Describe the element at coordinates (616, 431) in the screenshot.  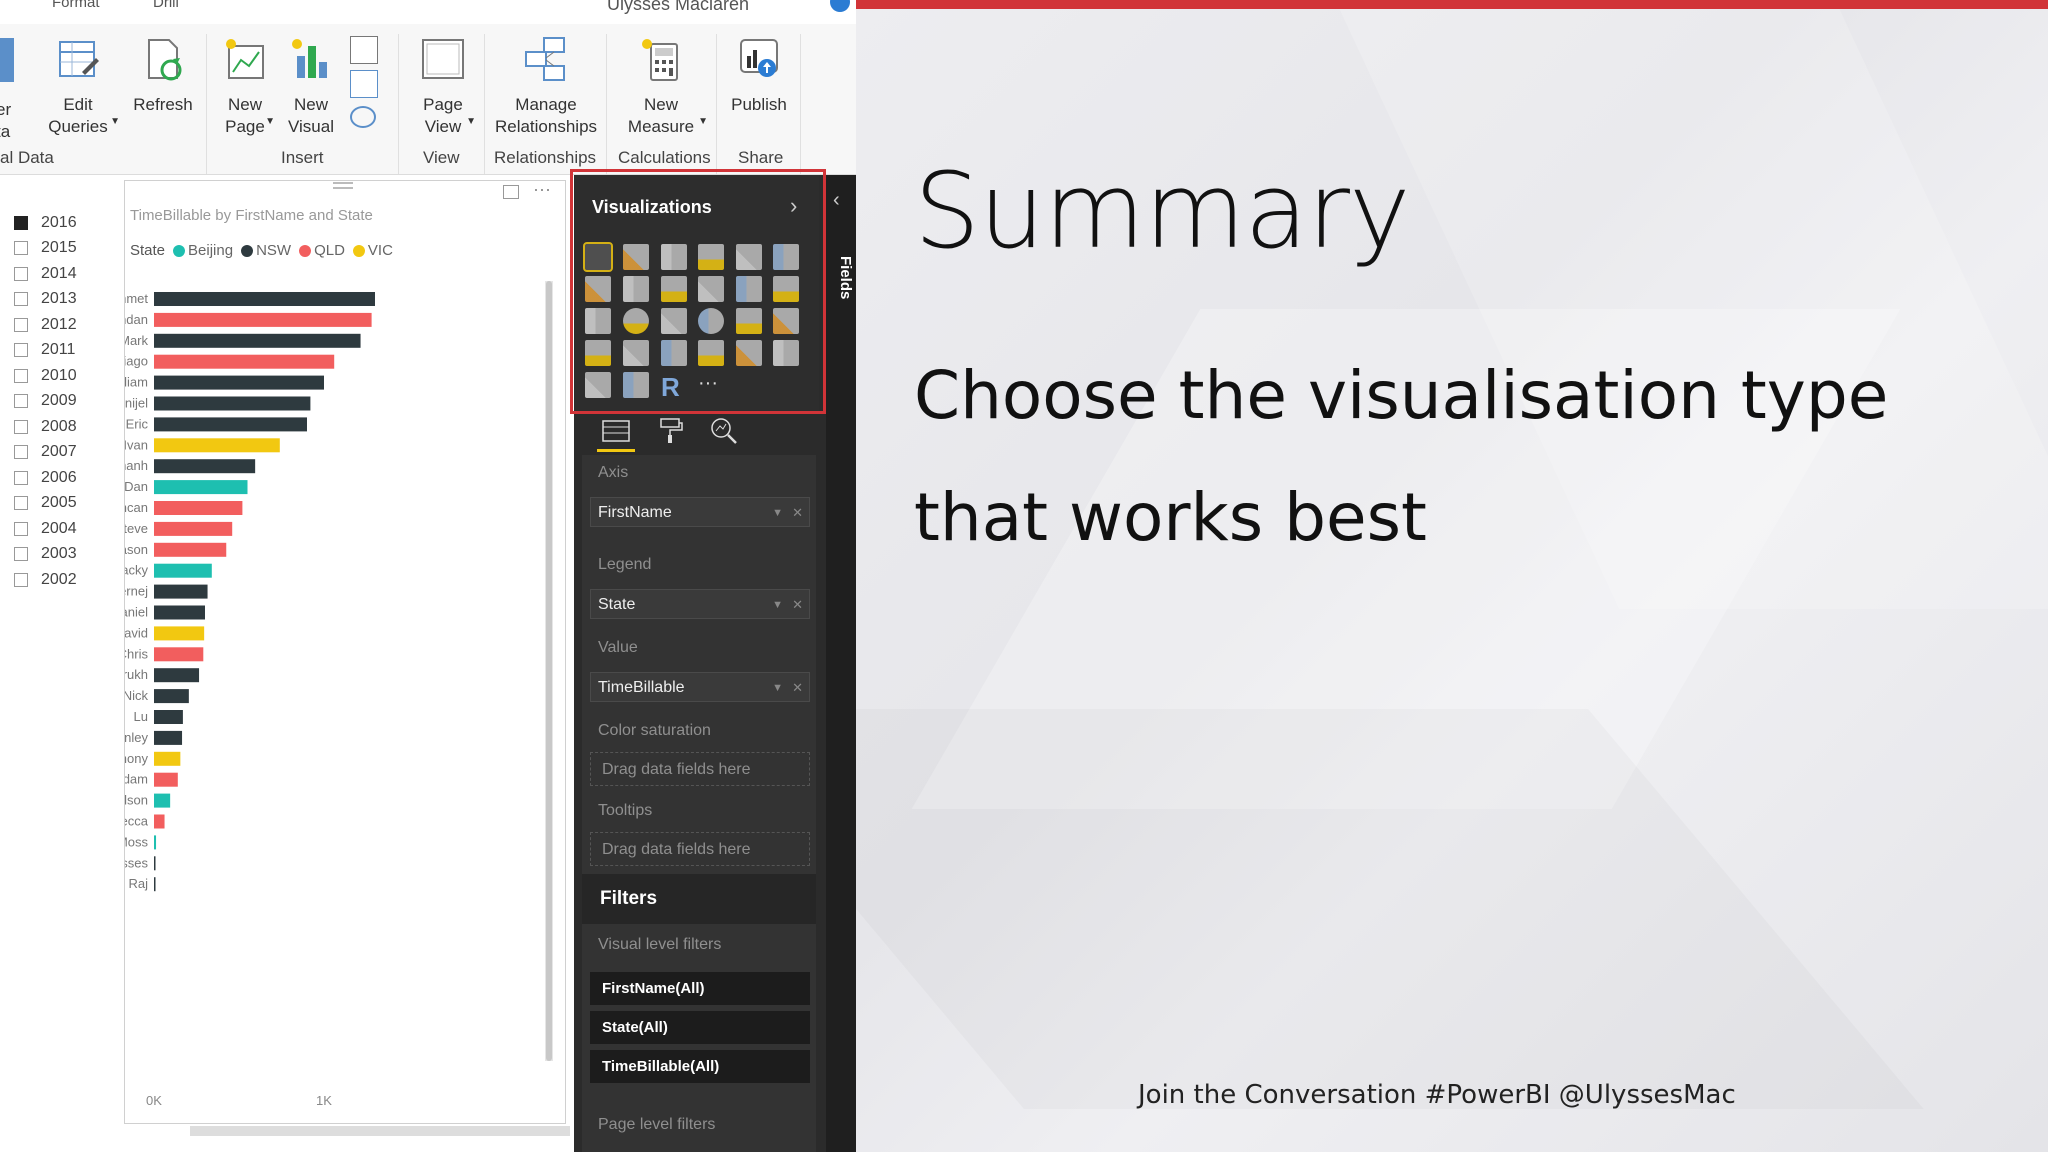
I see `fields-tab-icon` at that location.